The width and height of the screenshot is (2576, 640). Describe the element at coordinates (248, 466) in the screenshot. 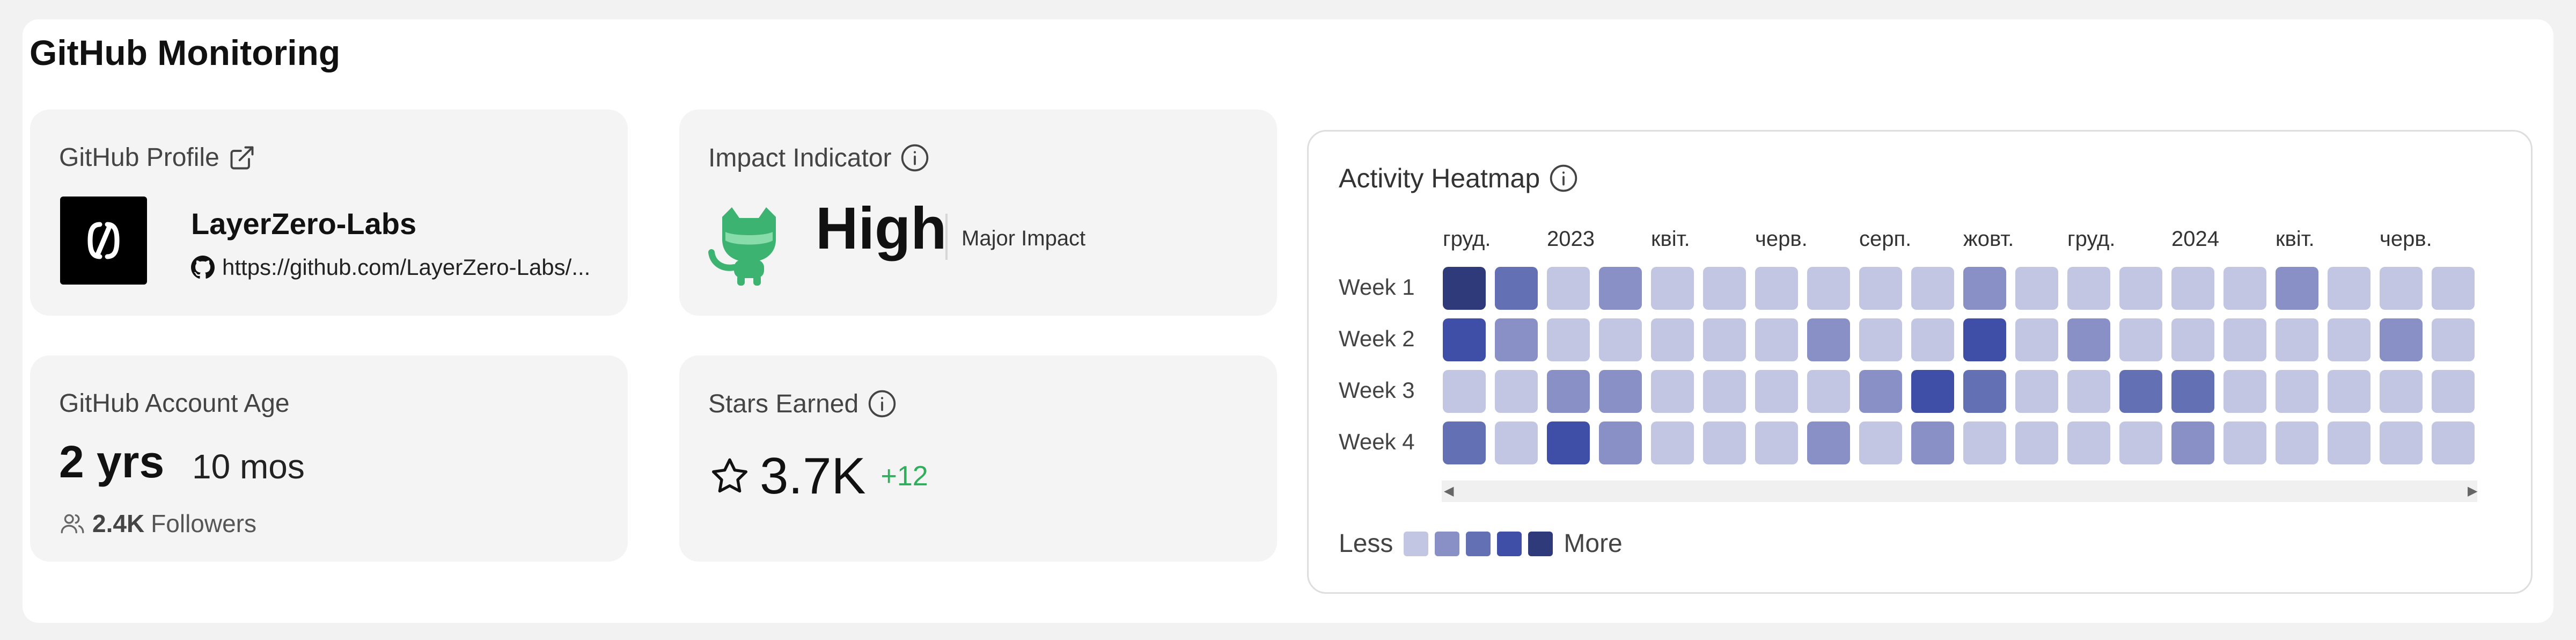

I see `account-age-months: 10 mos` at that location.